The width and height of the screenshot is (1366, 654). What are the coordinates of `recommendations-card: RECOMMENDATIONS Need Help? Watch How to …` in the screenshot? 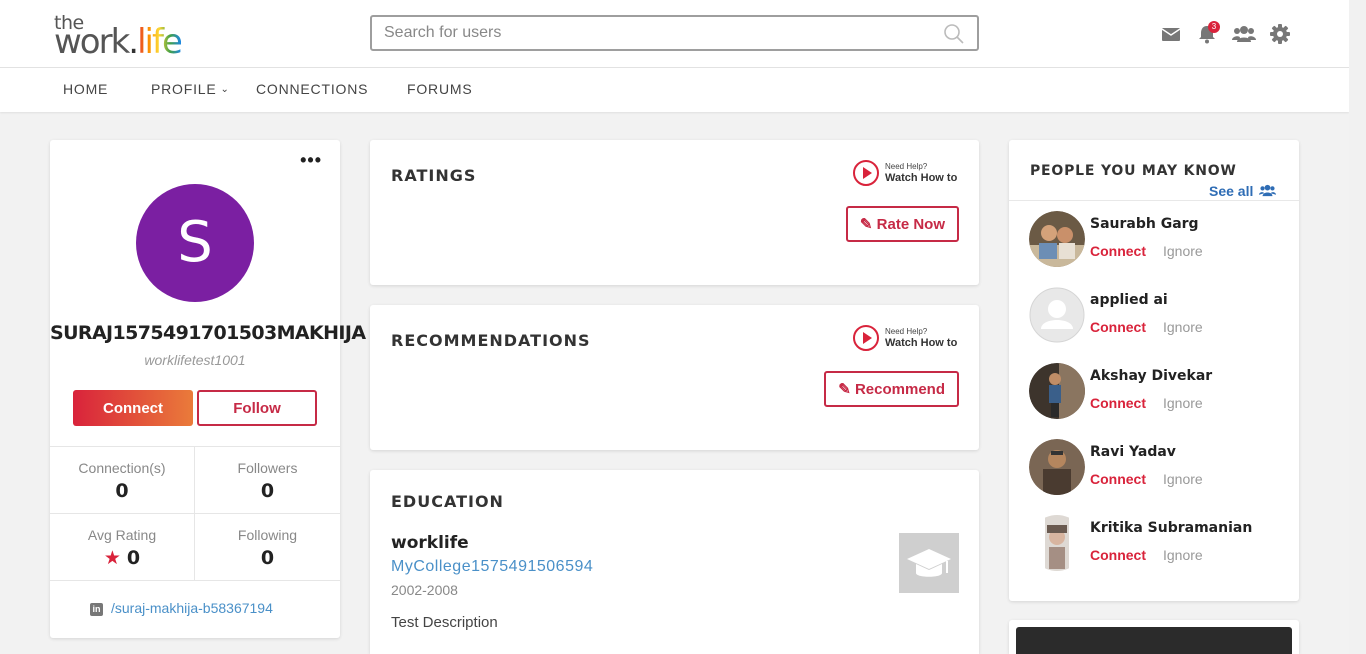 It's located at (674, 377).